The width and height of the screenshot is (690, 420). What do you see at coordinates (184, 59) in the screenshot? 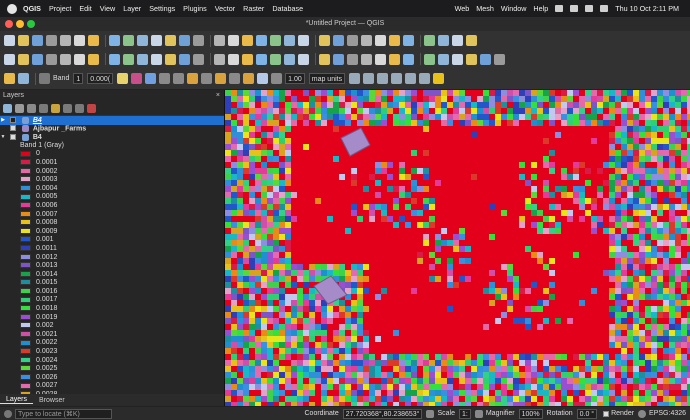
I see `add-wfs-icon` at bounding box center [184, 59].